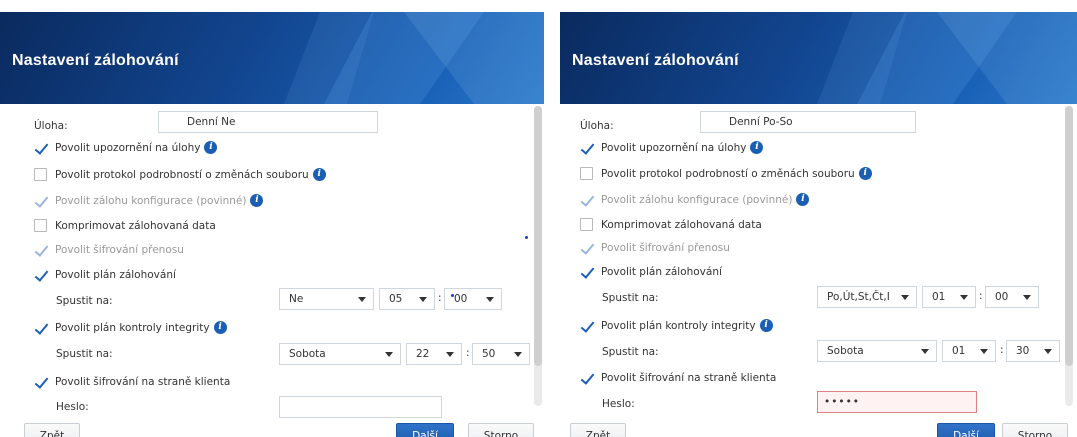 Image resolution: width=1077 pixels, height=437 pixels. Describe the element at coordinates (501, 354) in the screenshot. I see `integrity-minute-select: 50` at that location.